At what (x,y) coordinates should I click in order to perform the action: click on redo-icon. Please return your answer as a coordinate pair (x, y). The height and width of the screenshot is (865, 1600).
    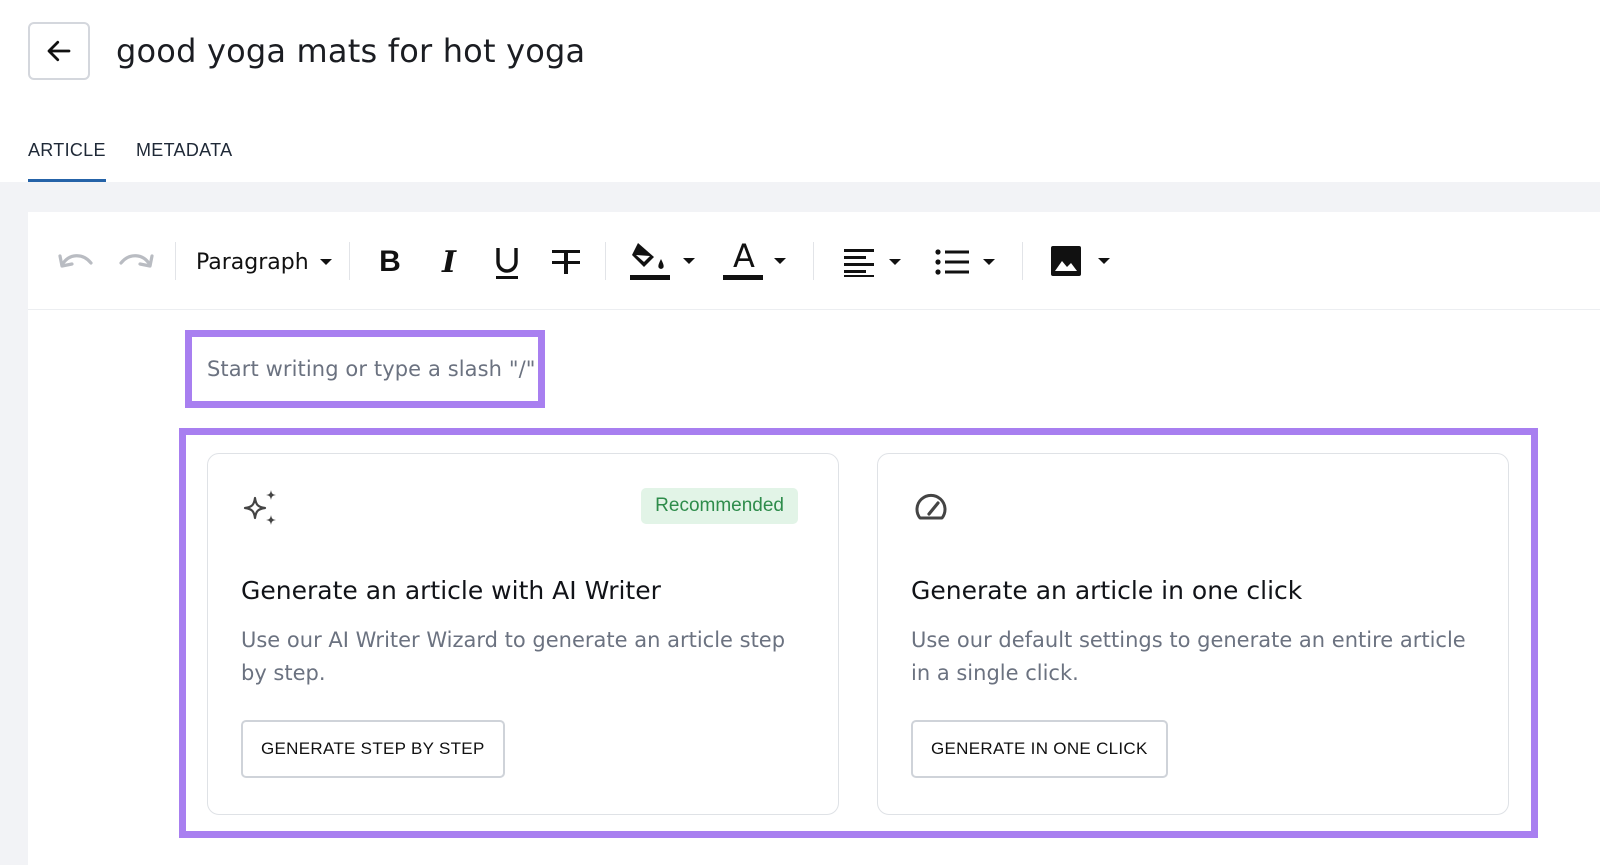
    Looking at the image, I should click on (136, 261).